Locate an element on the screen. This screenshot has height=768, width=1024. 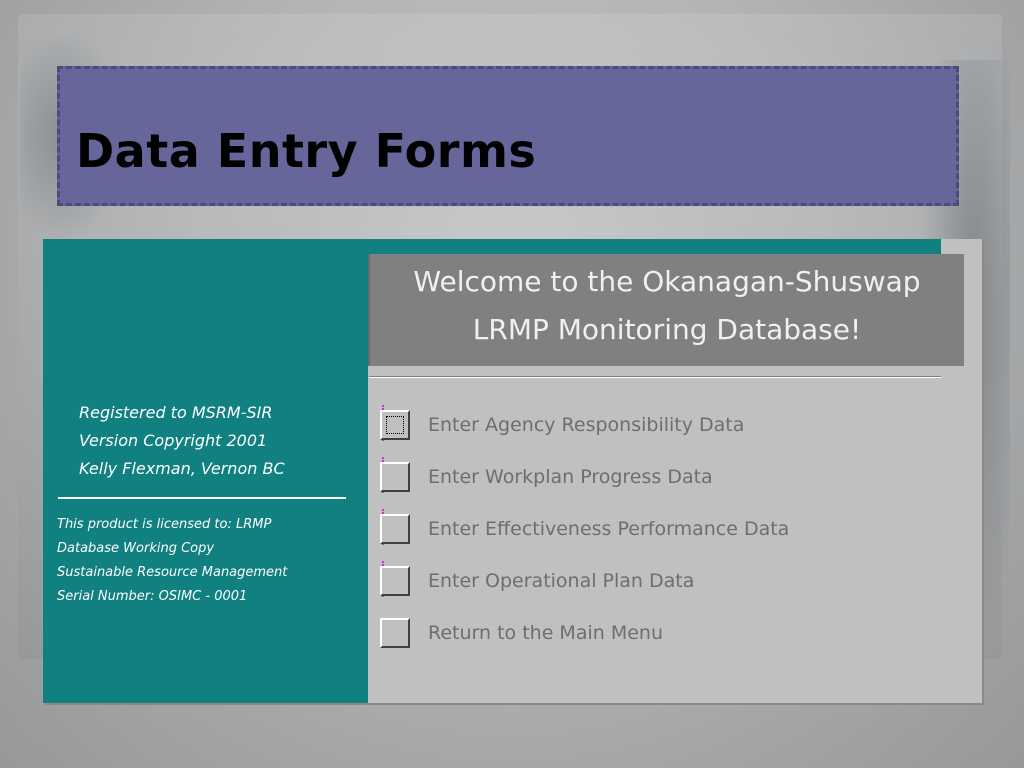
menu-item-operational-plan: Enter Operational Plan Data is located at coordinates (660, 581).